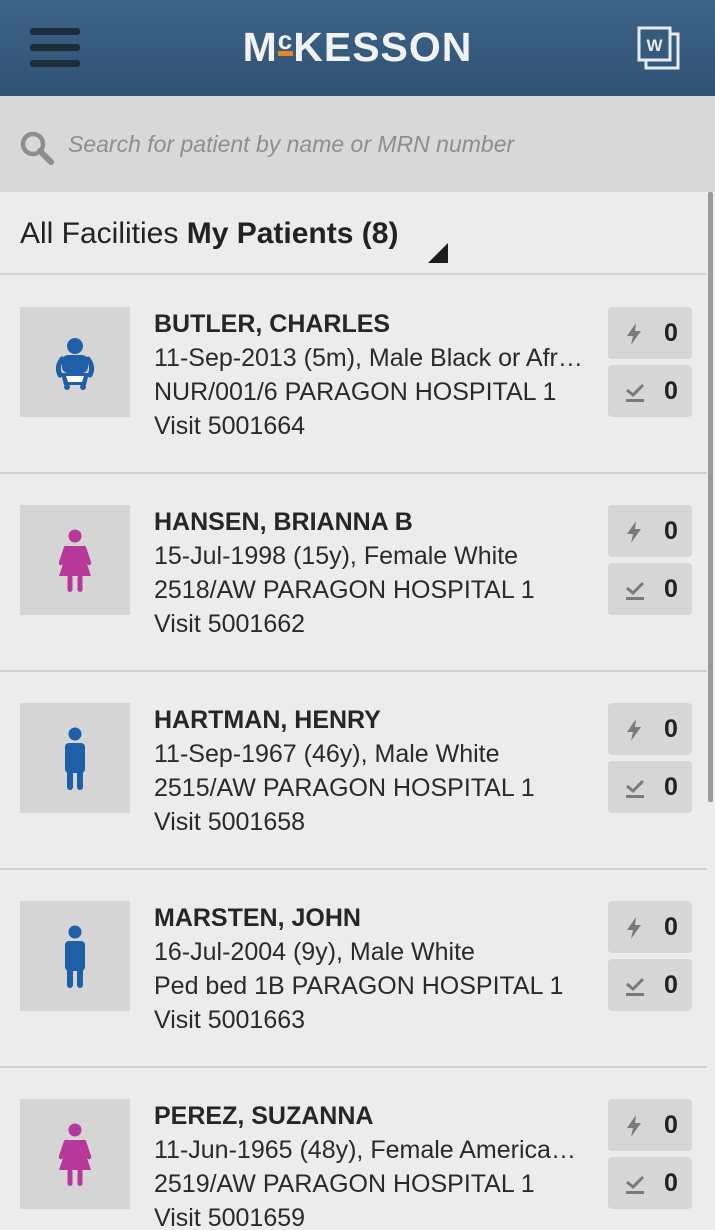 The height and width of the screenshot is (1230, 715). I want to click on search-icon, so click(38, 149).